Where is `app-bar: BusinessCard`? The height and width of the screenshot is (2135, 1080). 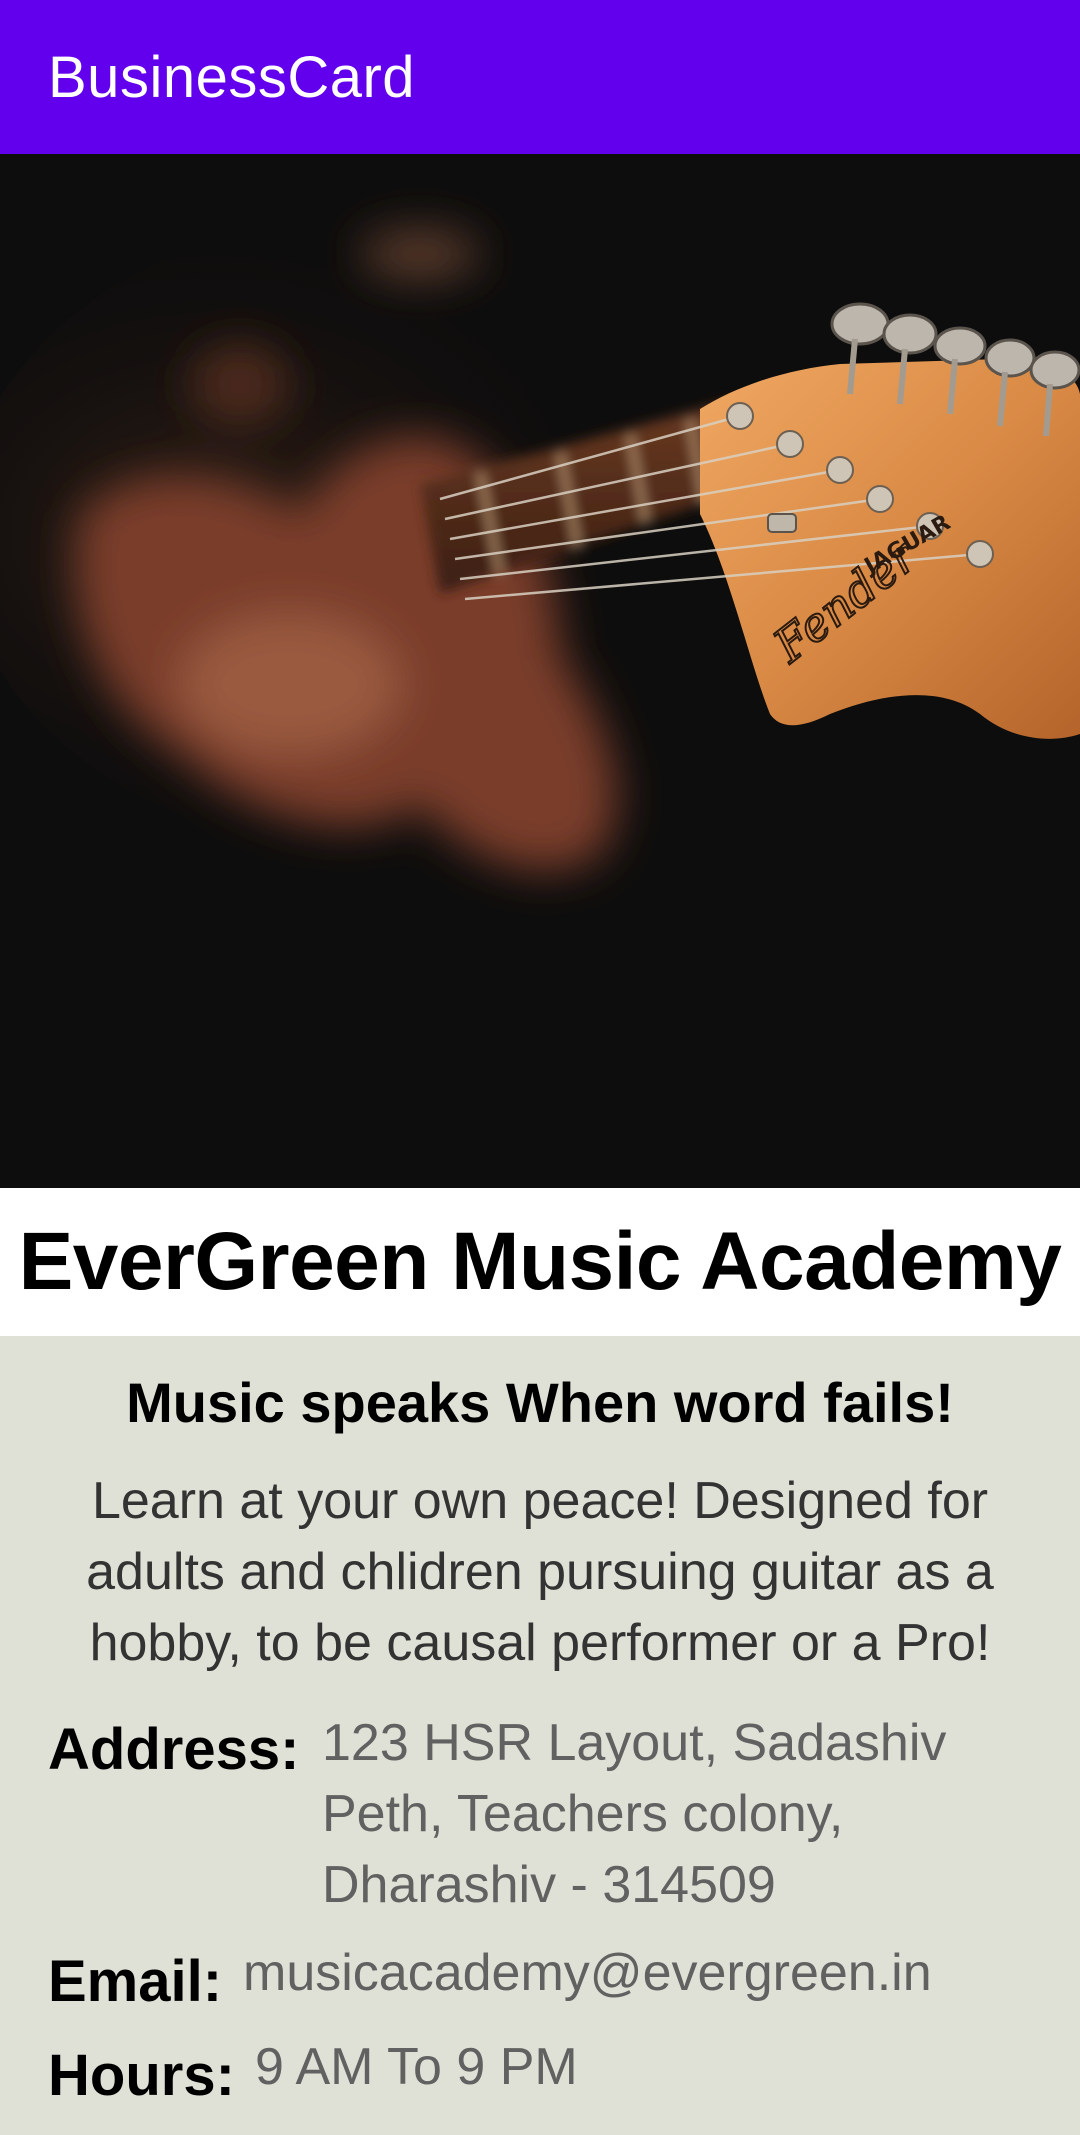
app-bar: BusinessCard is located at coordinates (540, 77).